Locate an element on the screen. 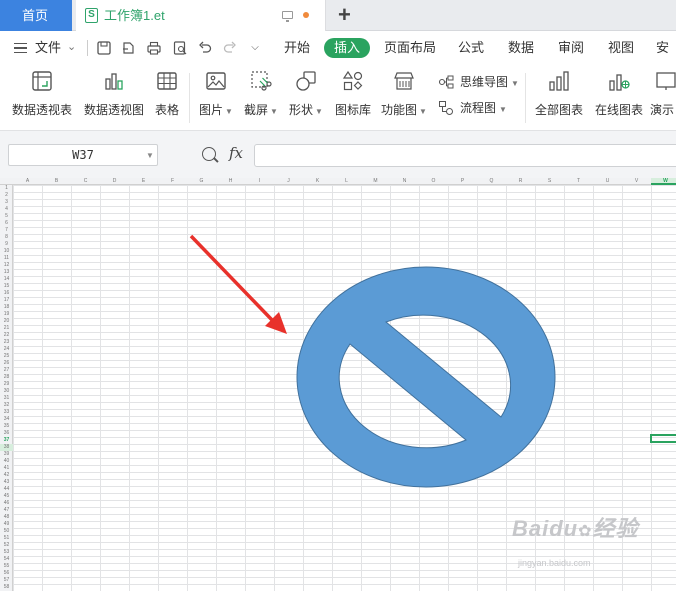  print-preview-icon is located at coordinates (180, 48).